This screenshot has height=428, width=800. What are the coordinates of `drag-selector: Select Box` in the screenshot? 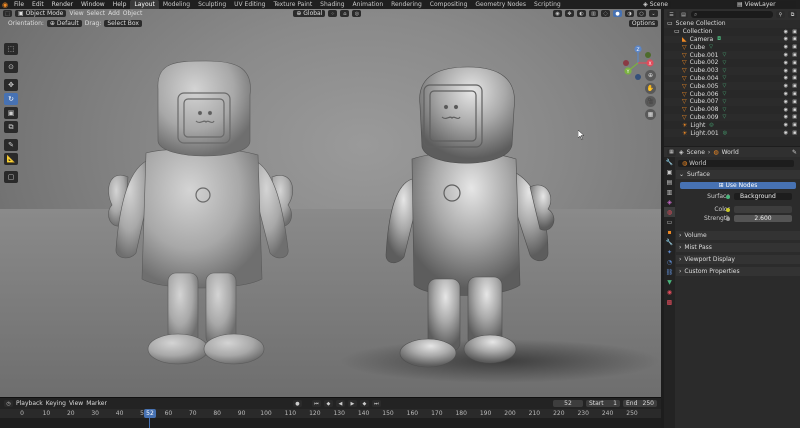 It's located at (123, 23).